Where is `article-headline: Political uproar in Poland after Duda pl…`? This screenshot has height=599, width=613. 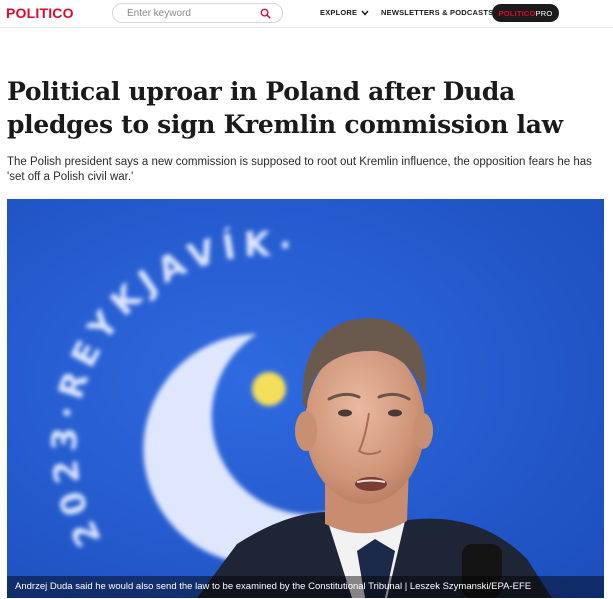 article-headline: Political uproar in Poland after Duda pl… is located at coordinates (285, 108).